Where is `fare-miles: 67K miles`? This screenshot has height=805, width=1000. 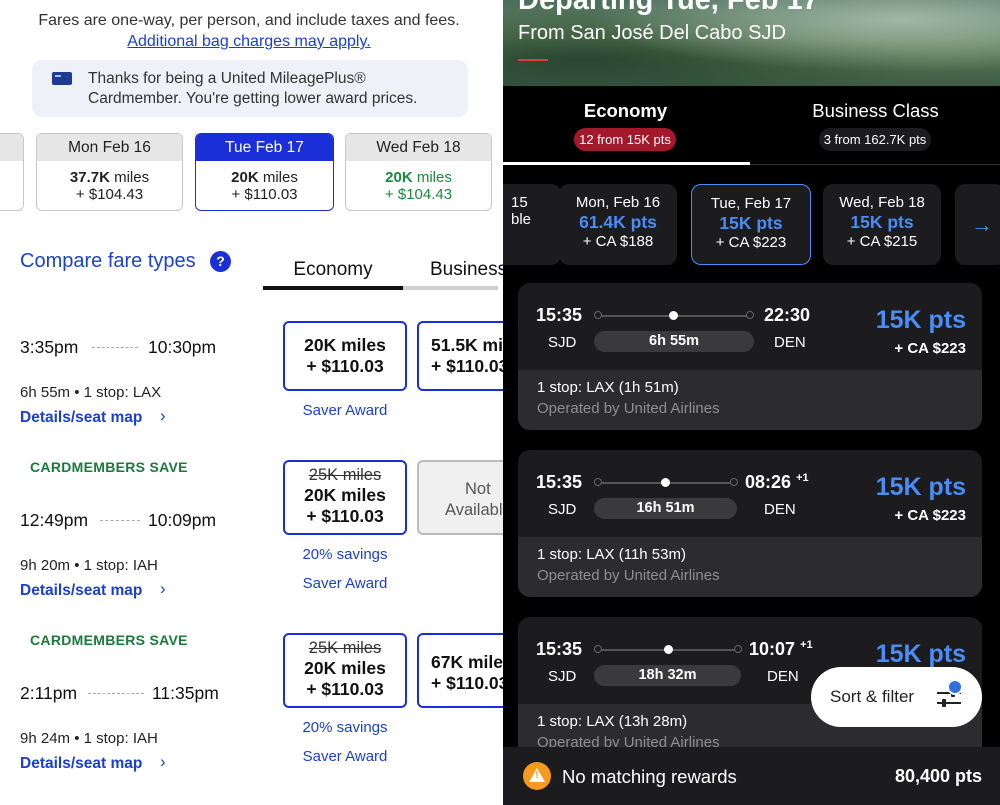 fare-miles: 67K miles is located at coordinates (467, 662).